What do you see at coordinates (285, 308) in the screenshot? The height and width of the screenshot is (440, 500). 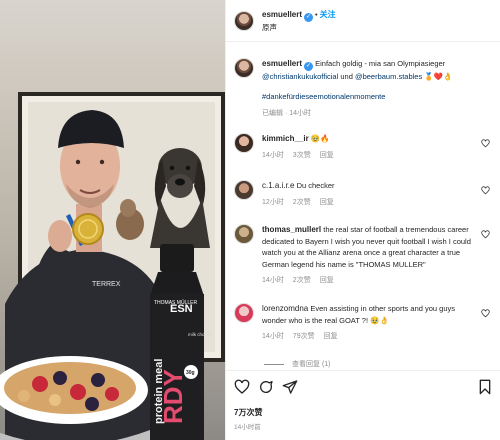 I see `commenter-username: lorenzomdna` at bounding box center [285, 308].